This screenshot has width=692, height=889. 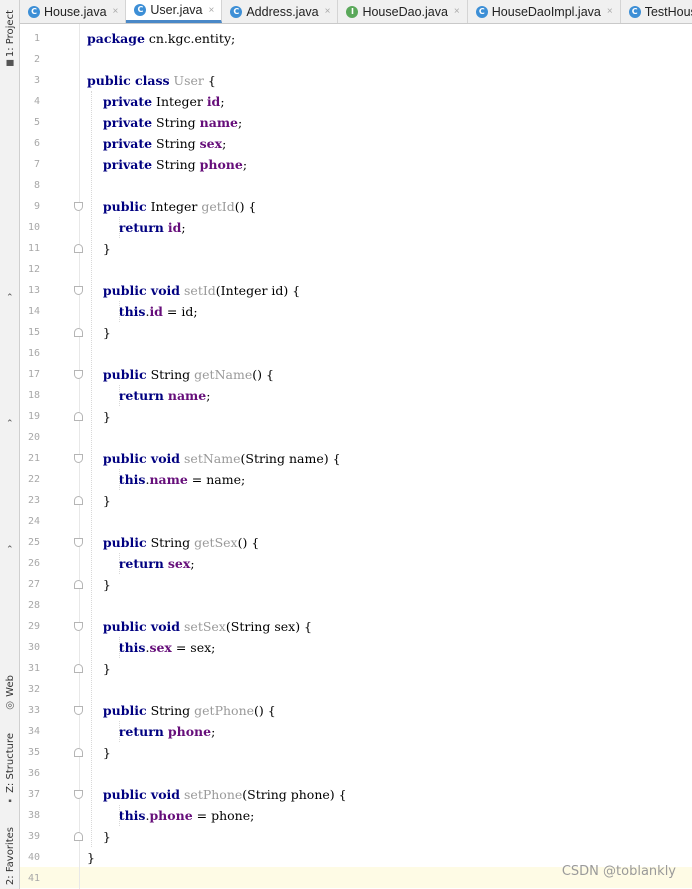 What do you see at coordinates (10, 770) in the screenshot?
I see `structure-tool-tab: Z: Structure ▪` at bounding box center [10, 770].